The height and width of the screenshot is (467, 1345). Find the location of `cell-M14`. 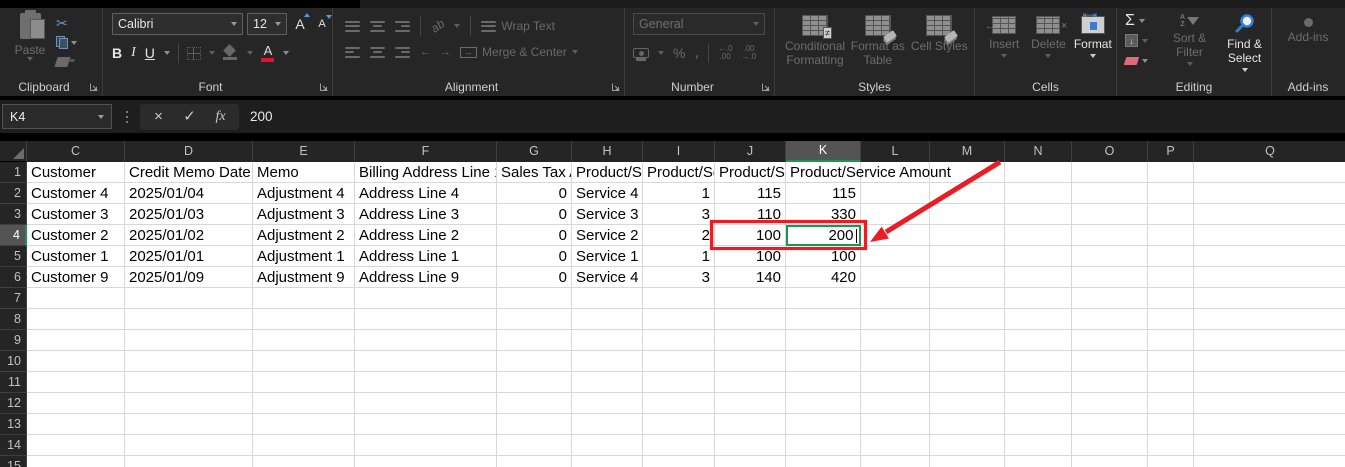

cell-M14 is located at coordinates (967, 445).